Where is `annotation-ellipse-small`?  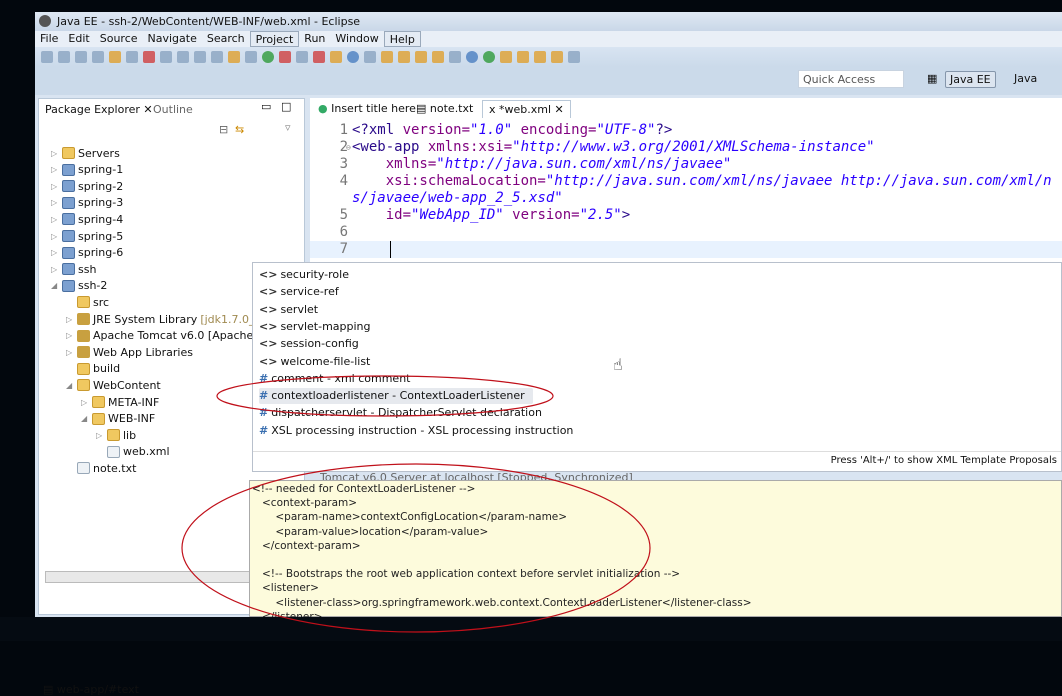
annotation-ellipse-small is located at coordinates (385, 396).